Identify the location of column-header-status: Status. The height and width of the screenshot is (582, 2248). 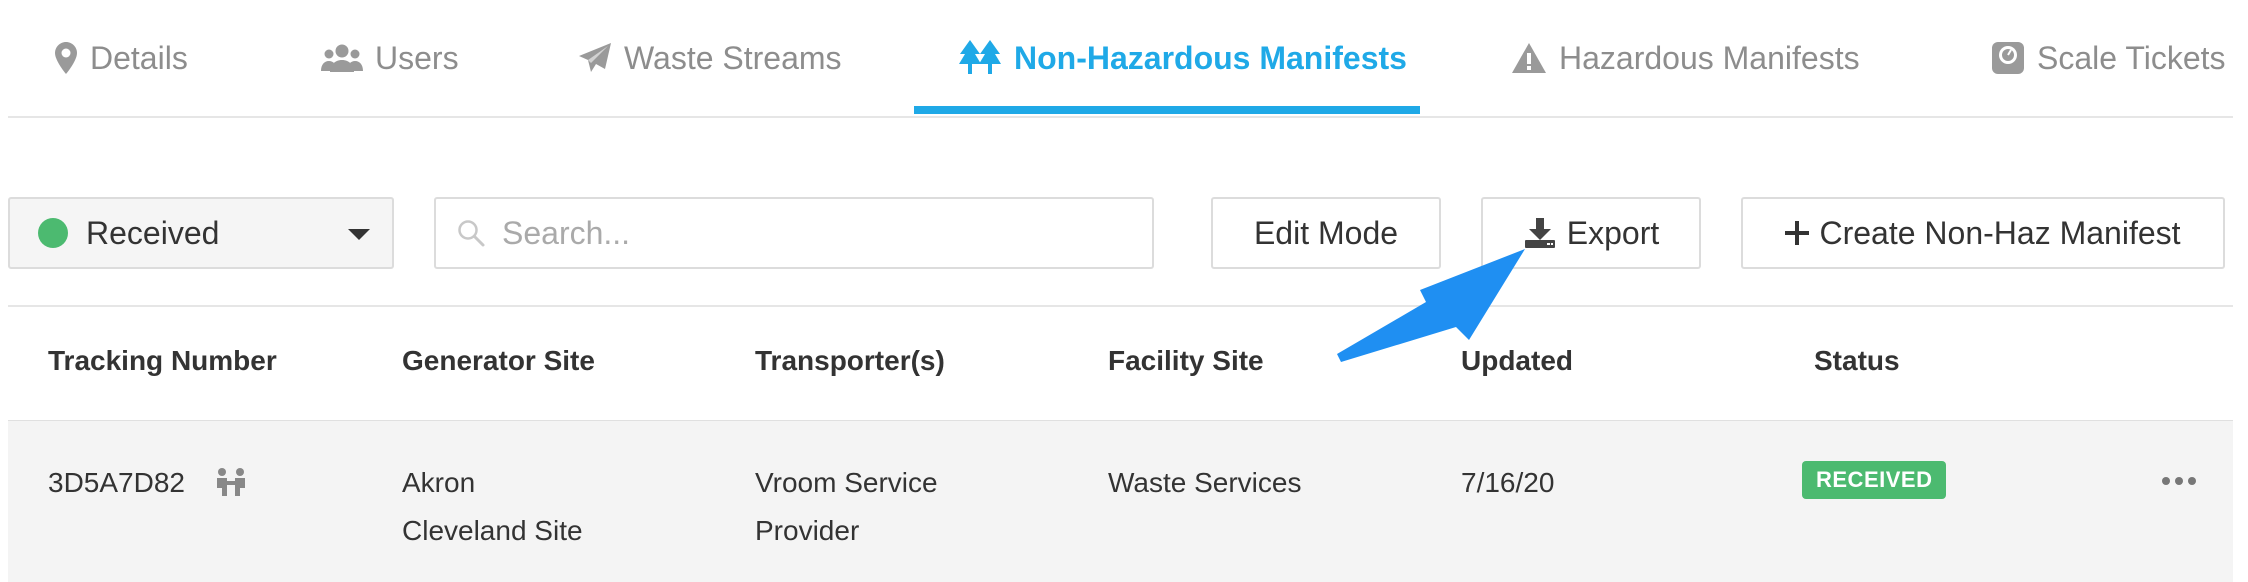
(1857, 361).